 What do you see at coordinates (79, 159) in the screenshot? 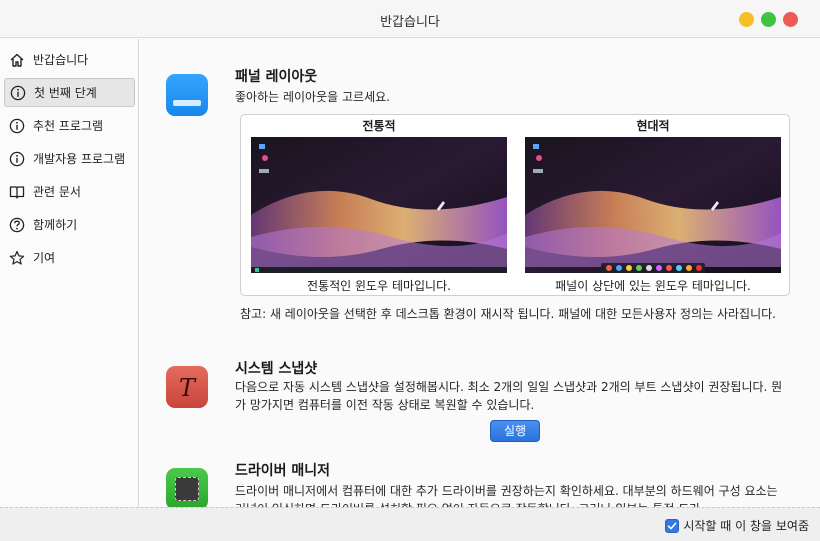
I see `sidebar-item-label: 개발자용 프로그램` at bounding box center [79, 159].